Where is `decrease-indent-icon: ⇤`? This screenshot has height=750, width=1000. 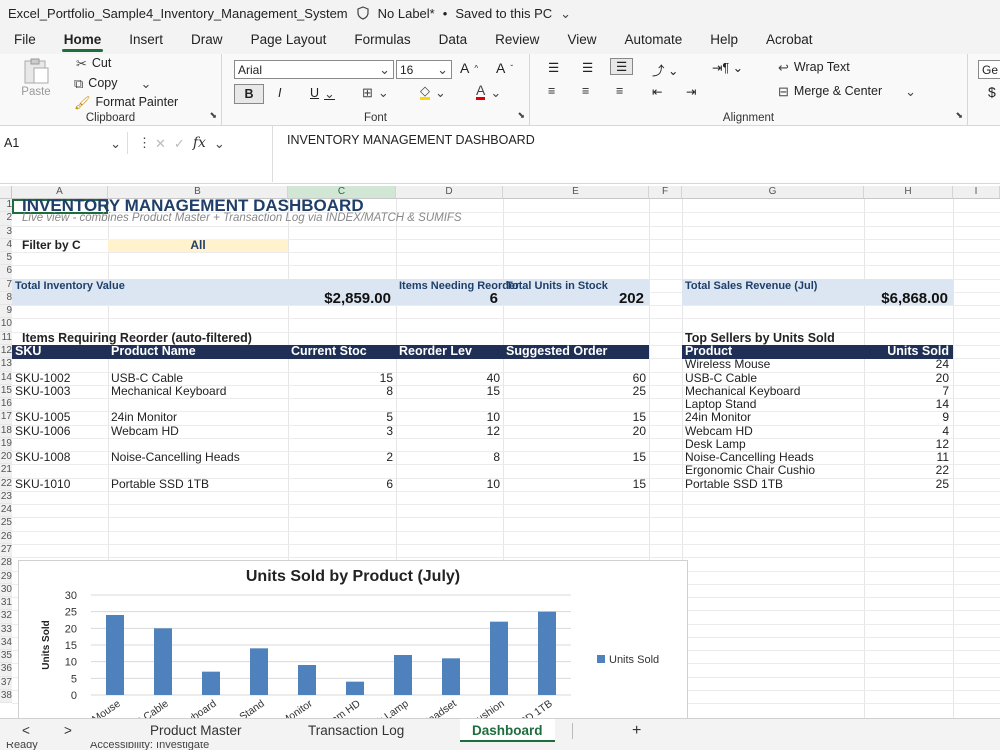
decrease-indent-icon: ⇤ is located at coordinates (657, 91).